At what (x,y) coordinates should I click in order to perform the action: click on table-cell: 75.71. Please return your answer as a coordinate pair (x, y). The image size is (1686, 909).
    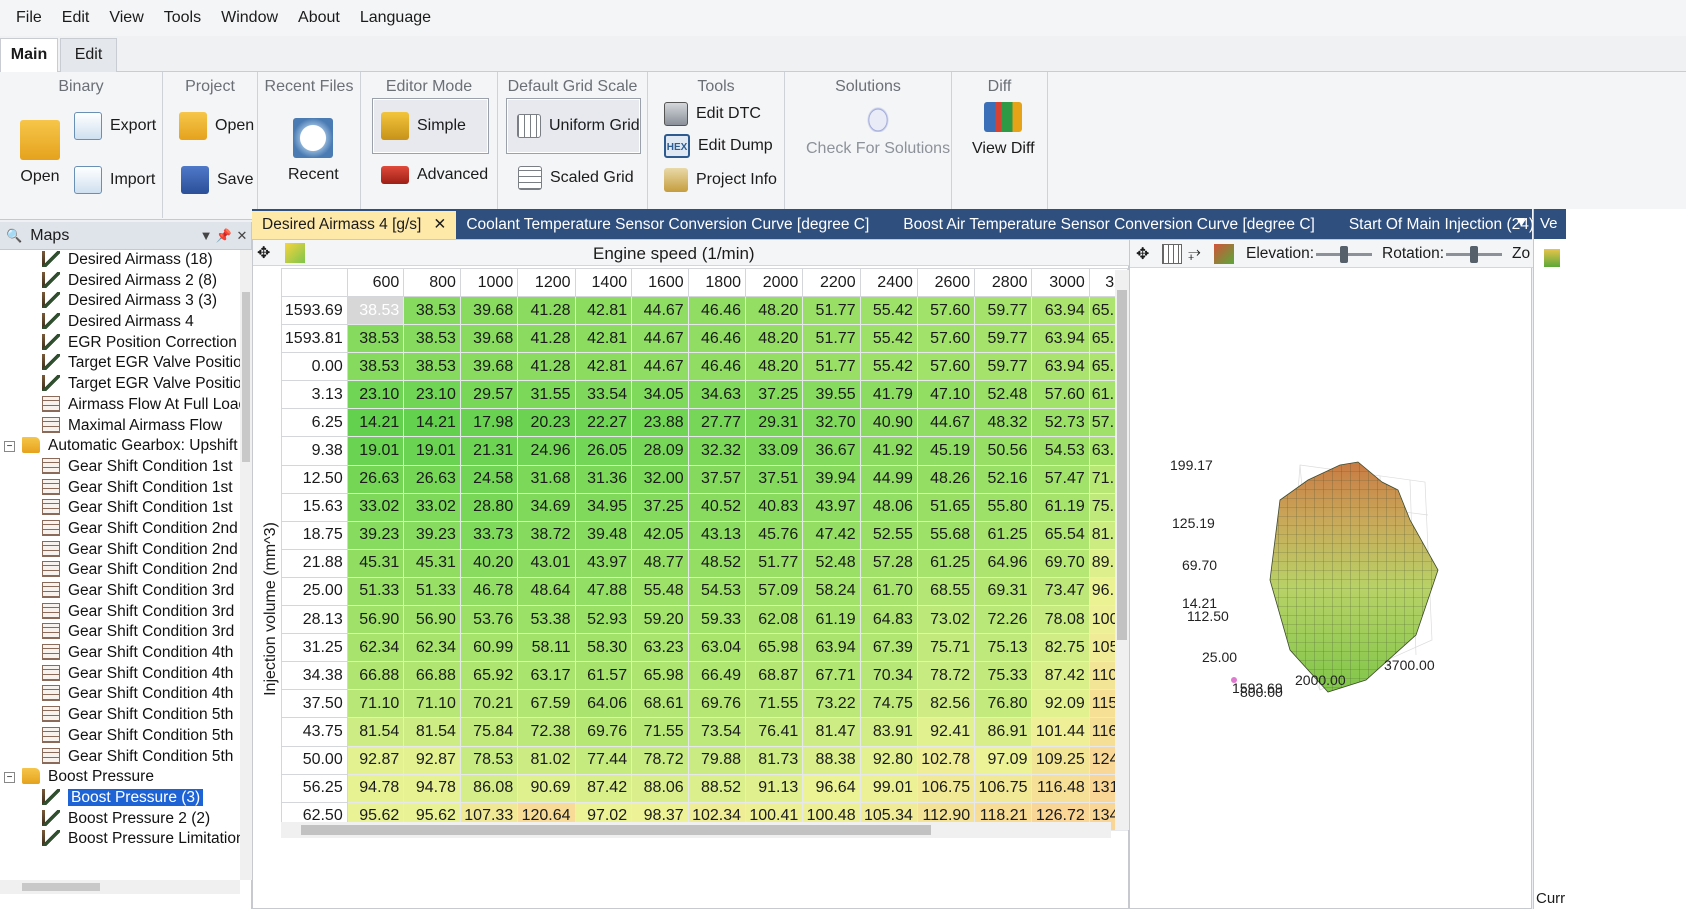
    Looking at the image, I should click on (946, 648).